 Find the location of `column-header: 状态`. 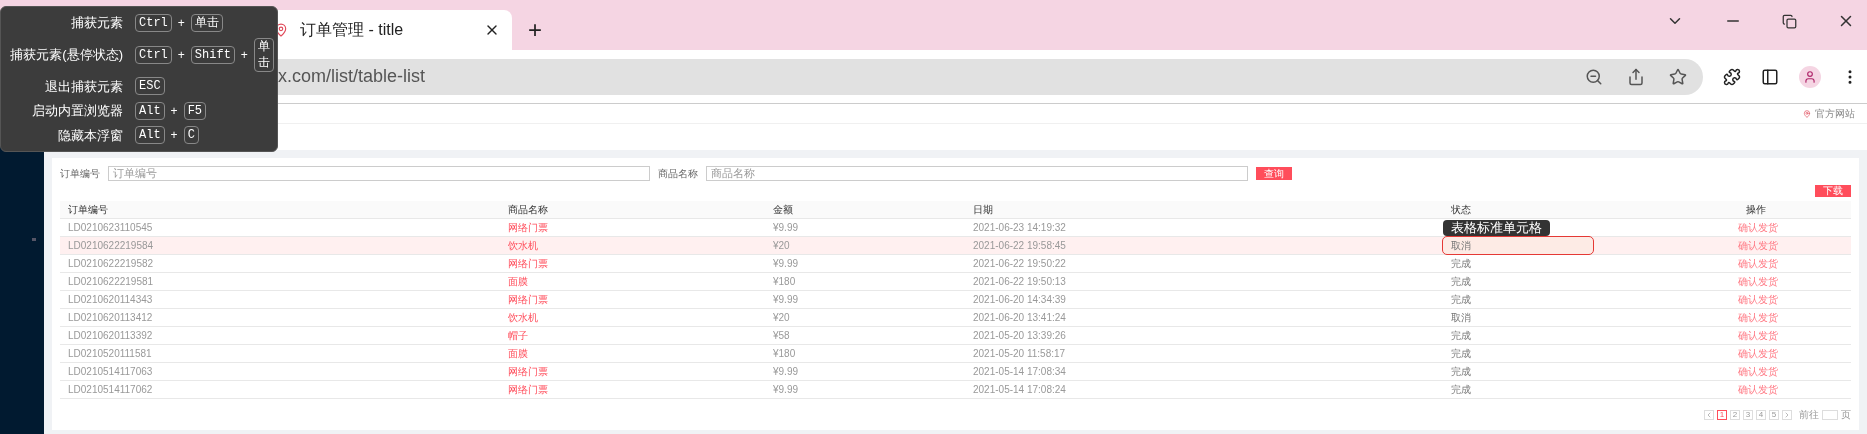

column-header: 状态 is located at coordinates (1461, 210).